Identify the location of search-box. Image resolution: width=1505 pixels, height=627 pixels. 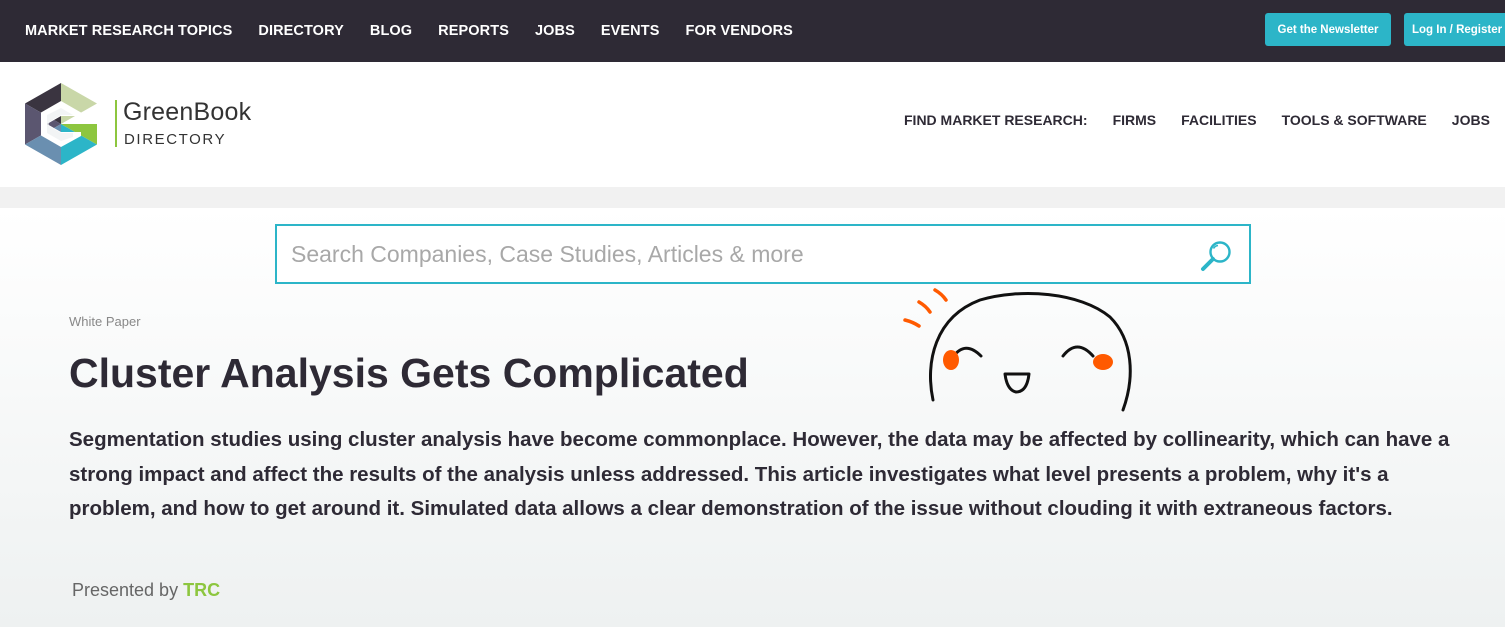
(763, 254).